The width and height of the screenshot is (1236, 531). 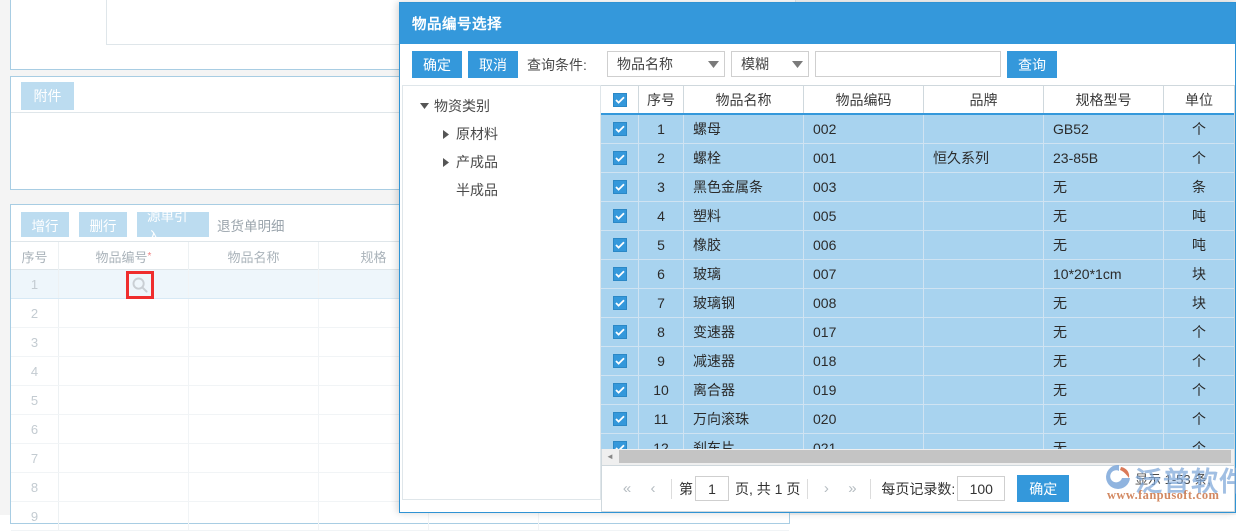 I want to click on table-row: 9 减速器 018 无个, so click(x=917, y=361).